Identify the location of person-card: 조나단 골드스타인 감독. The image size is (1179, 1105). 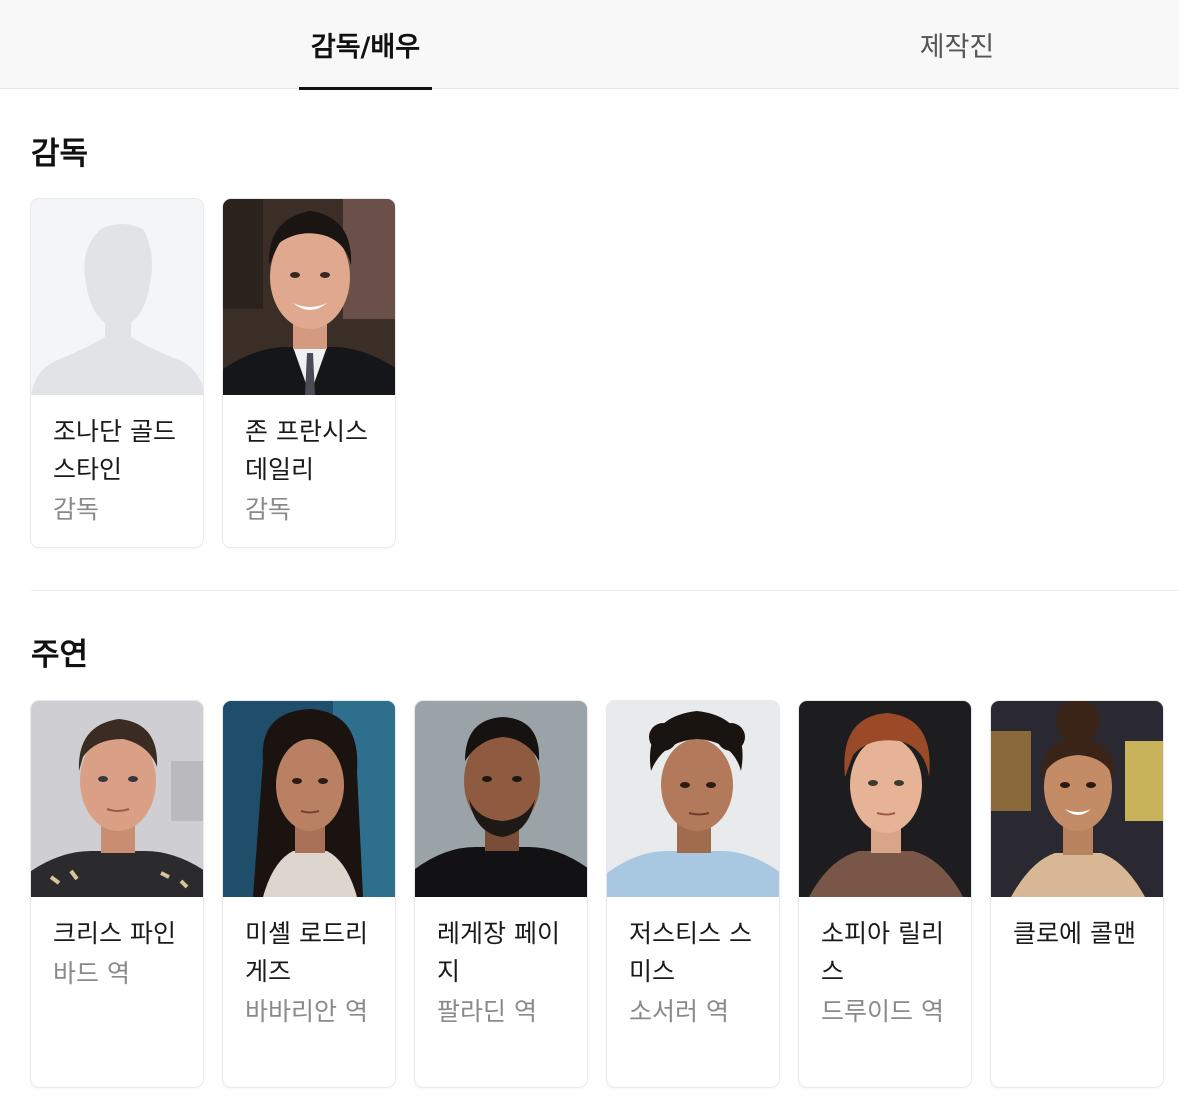
(117, 373).